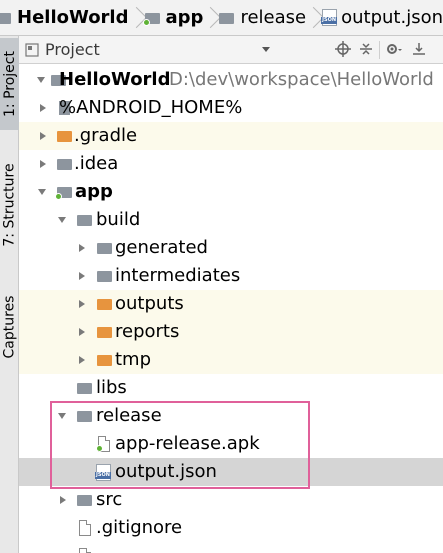  I want to click on tab-captures: Captures, so click(9, 327).